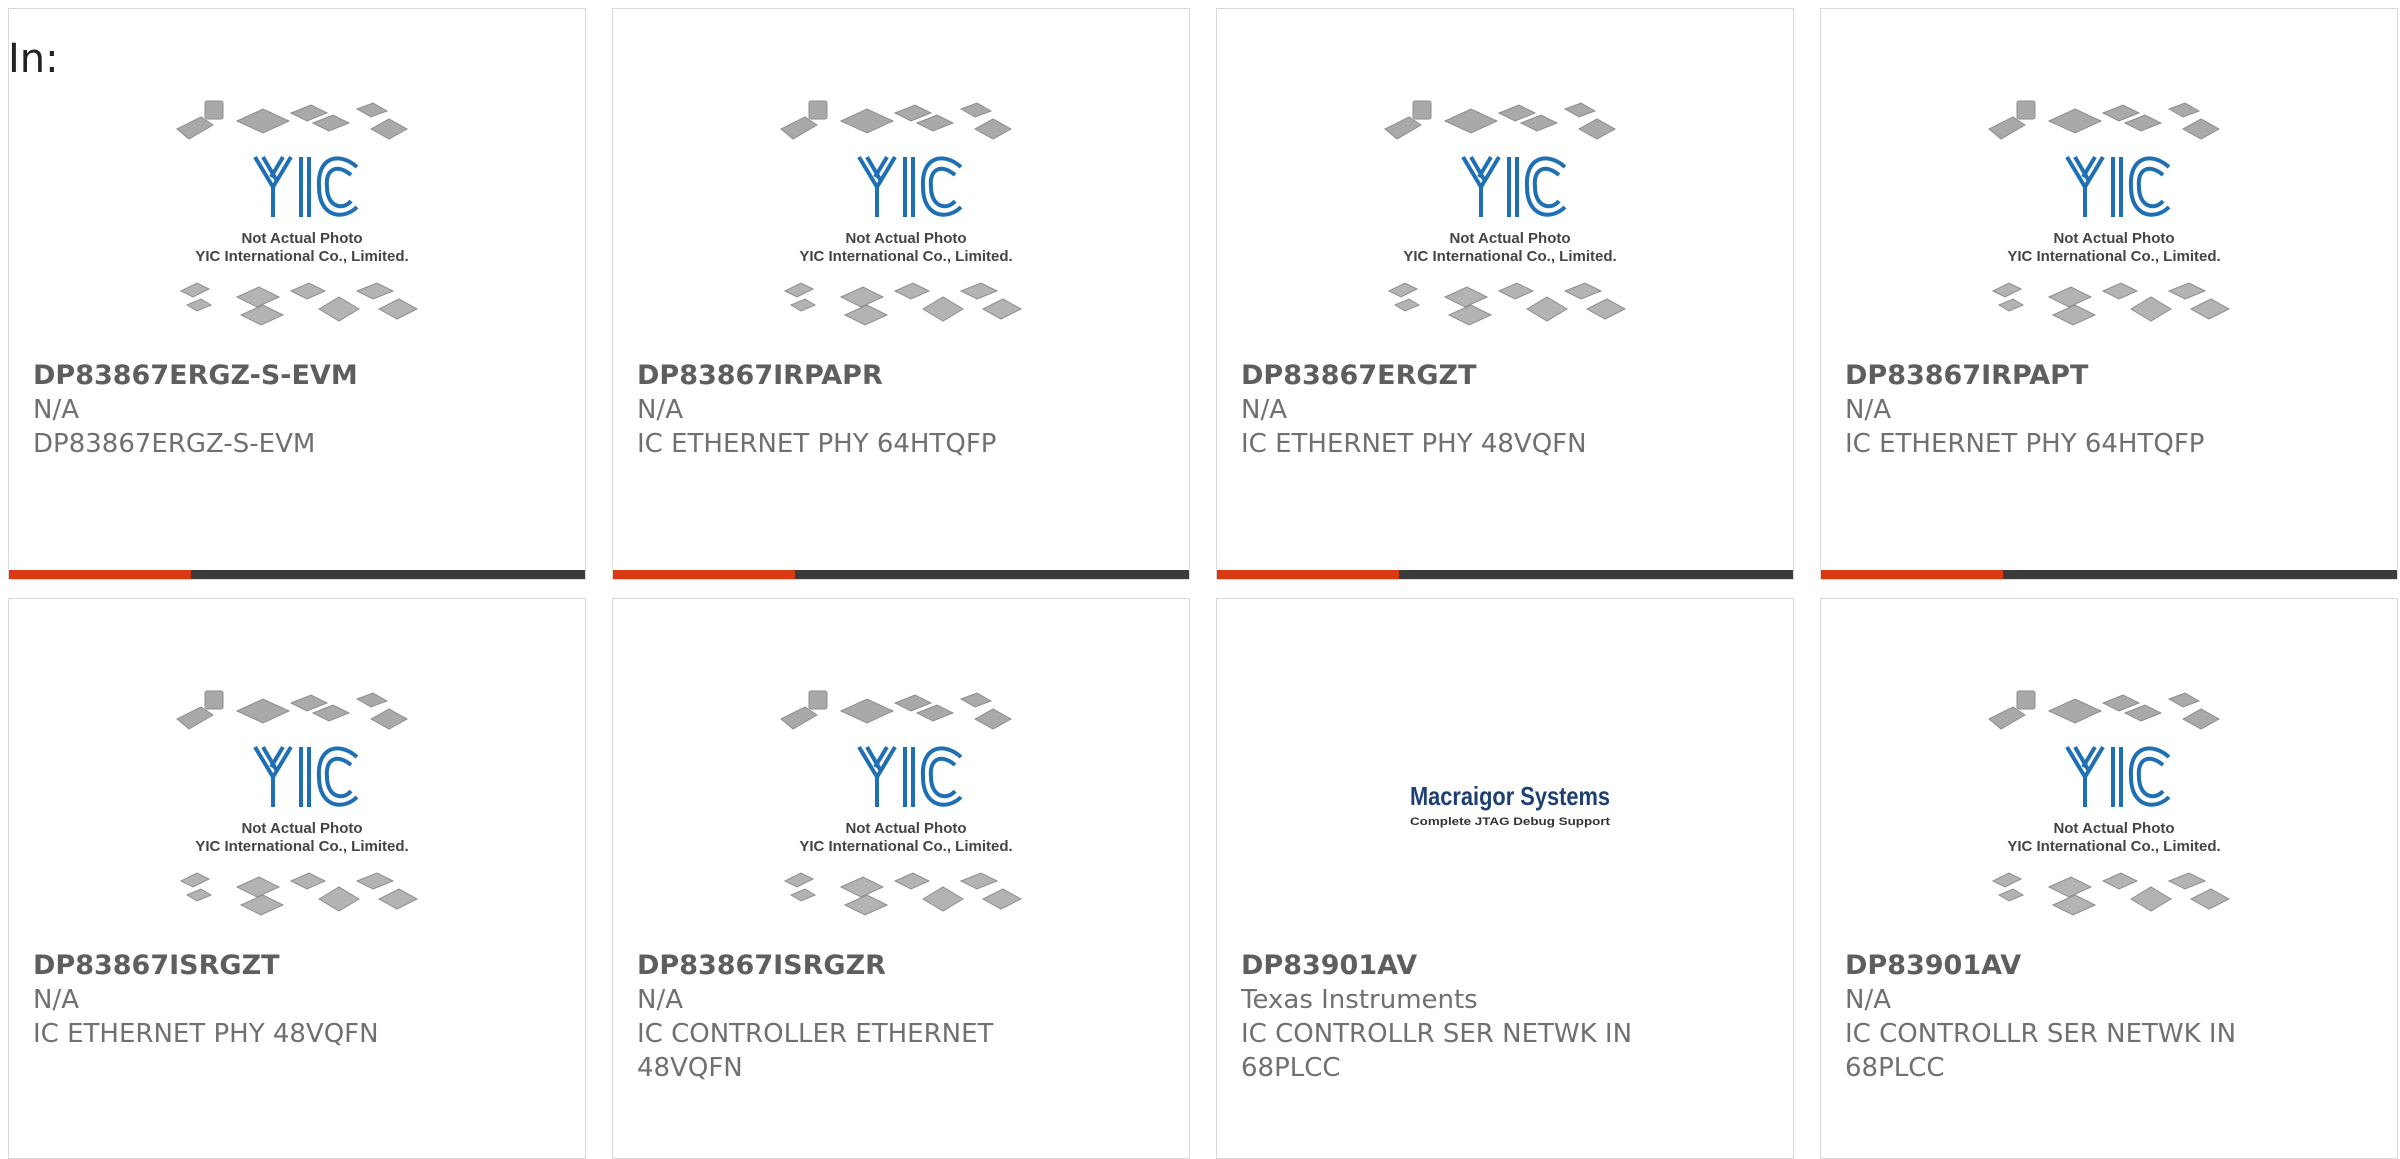 This screenshot has width=2400, height=1159. Describe the element at coordinates (299, 376) in the screenshot. I see `part-number-link: DP83867ERGZ-S-EVM` at that location.